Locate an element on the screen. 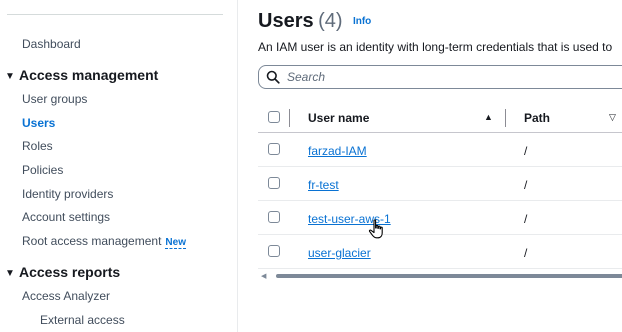 This screenshot has height=332, width=622. page-header: Users (4) Info is located at coordinates (314, 21).